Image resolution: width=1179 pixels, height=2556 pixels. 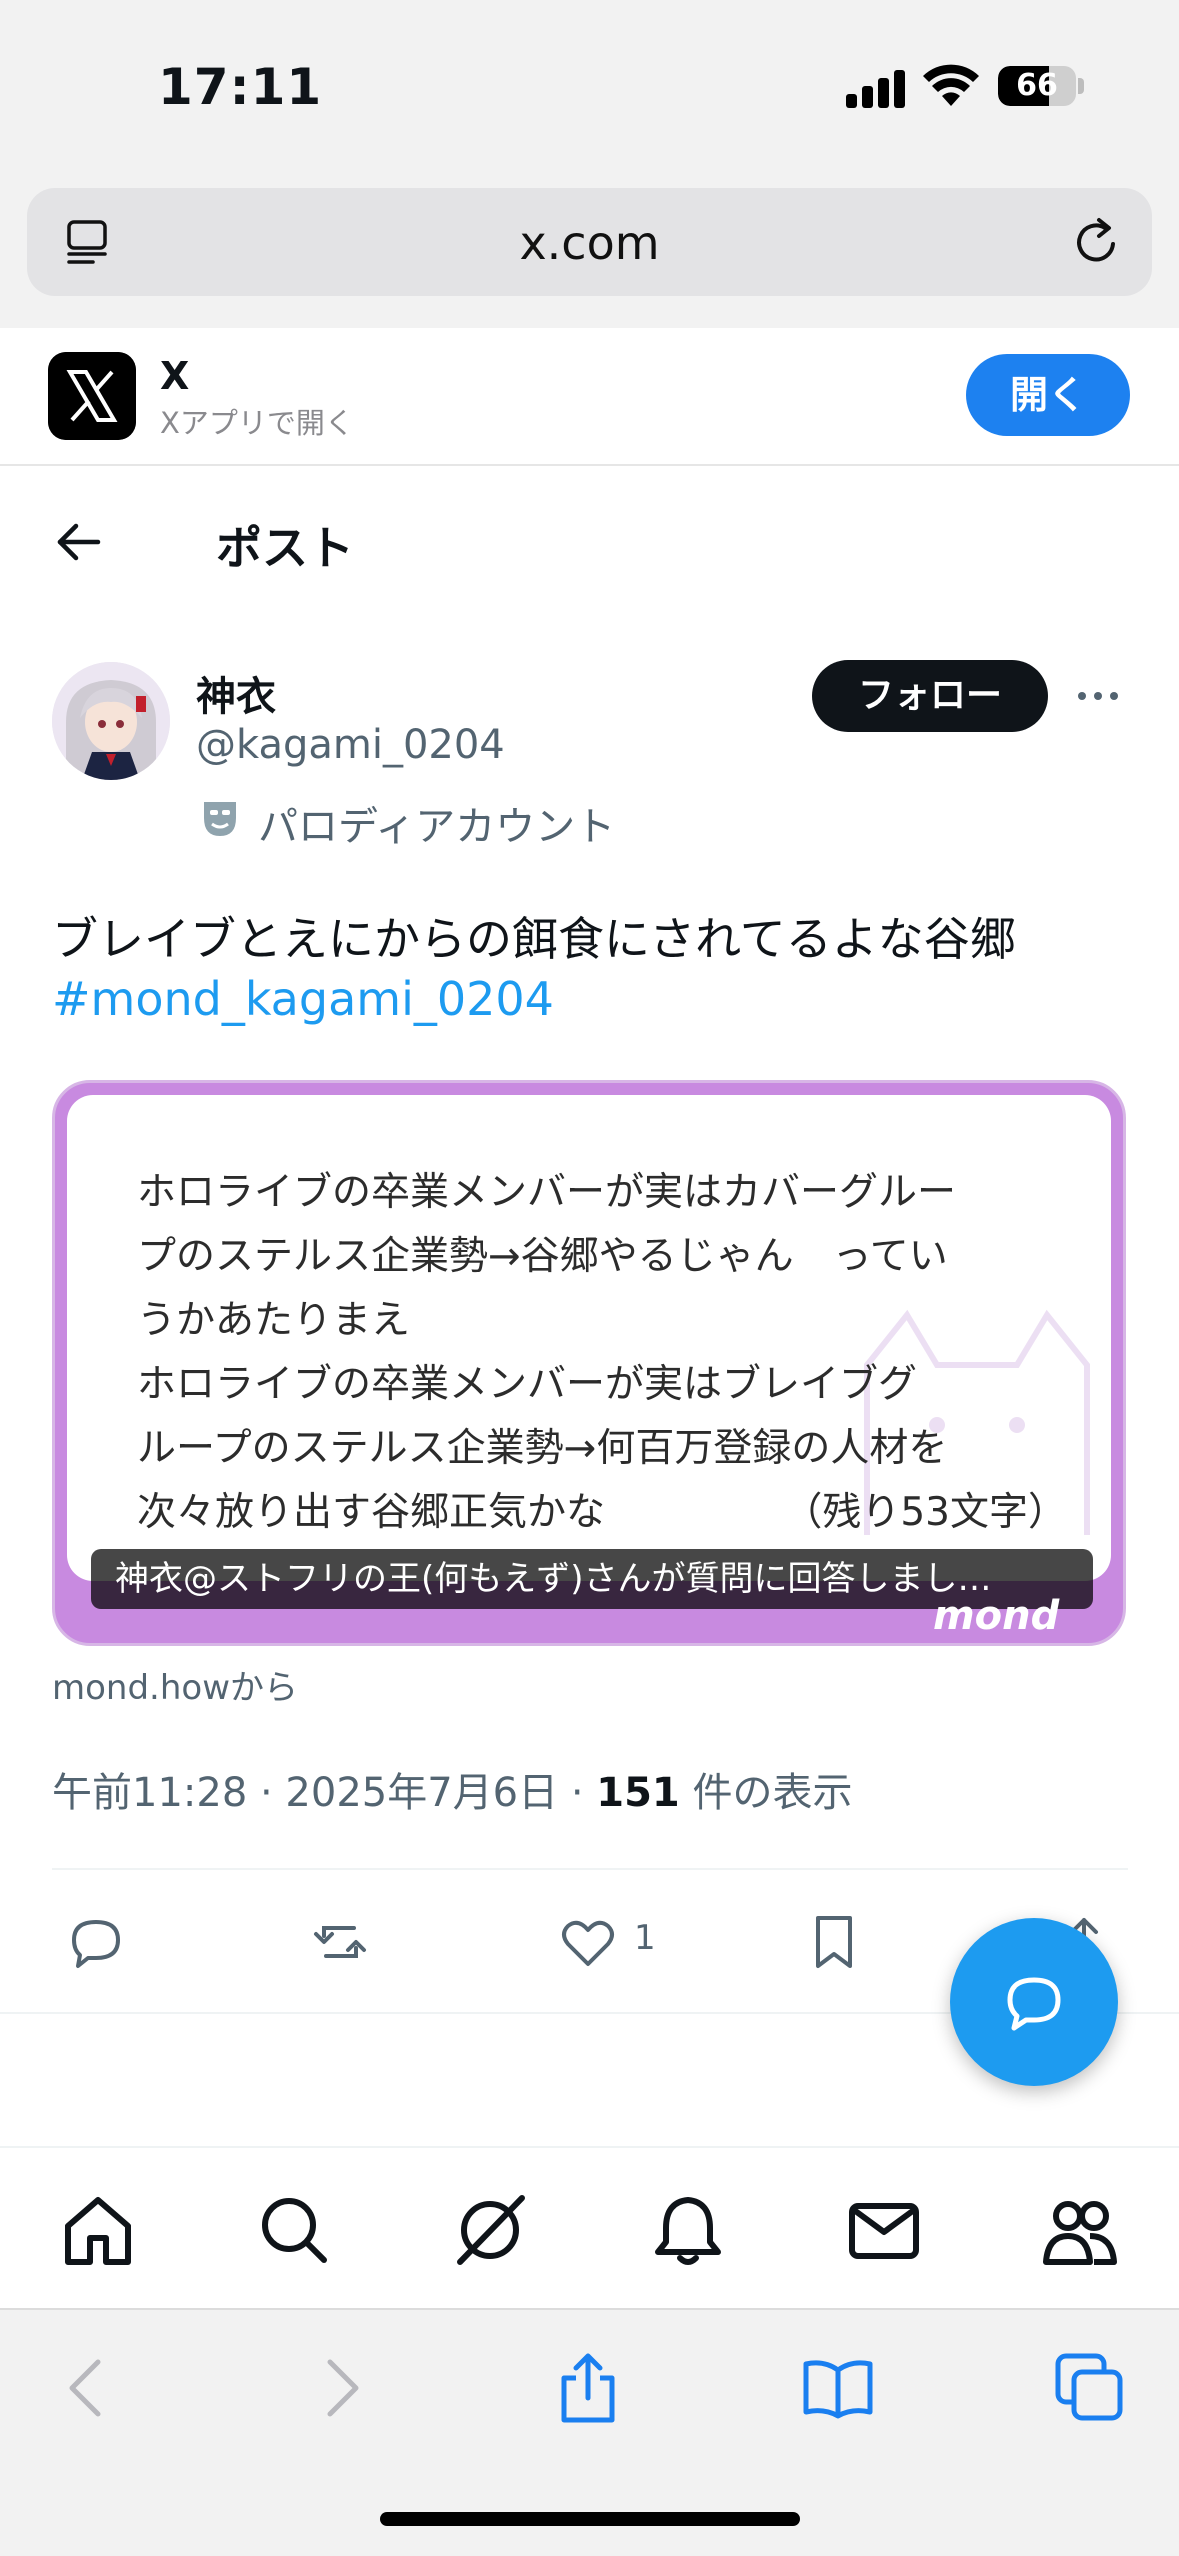 I want to click on browser-address-area: x.com, so click(x=589, y=248).